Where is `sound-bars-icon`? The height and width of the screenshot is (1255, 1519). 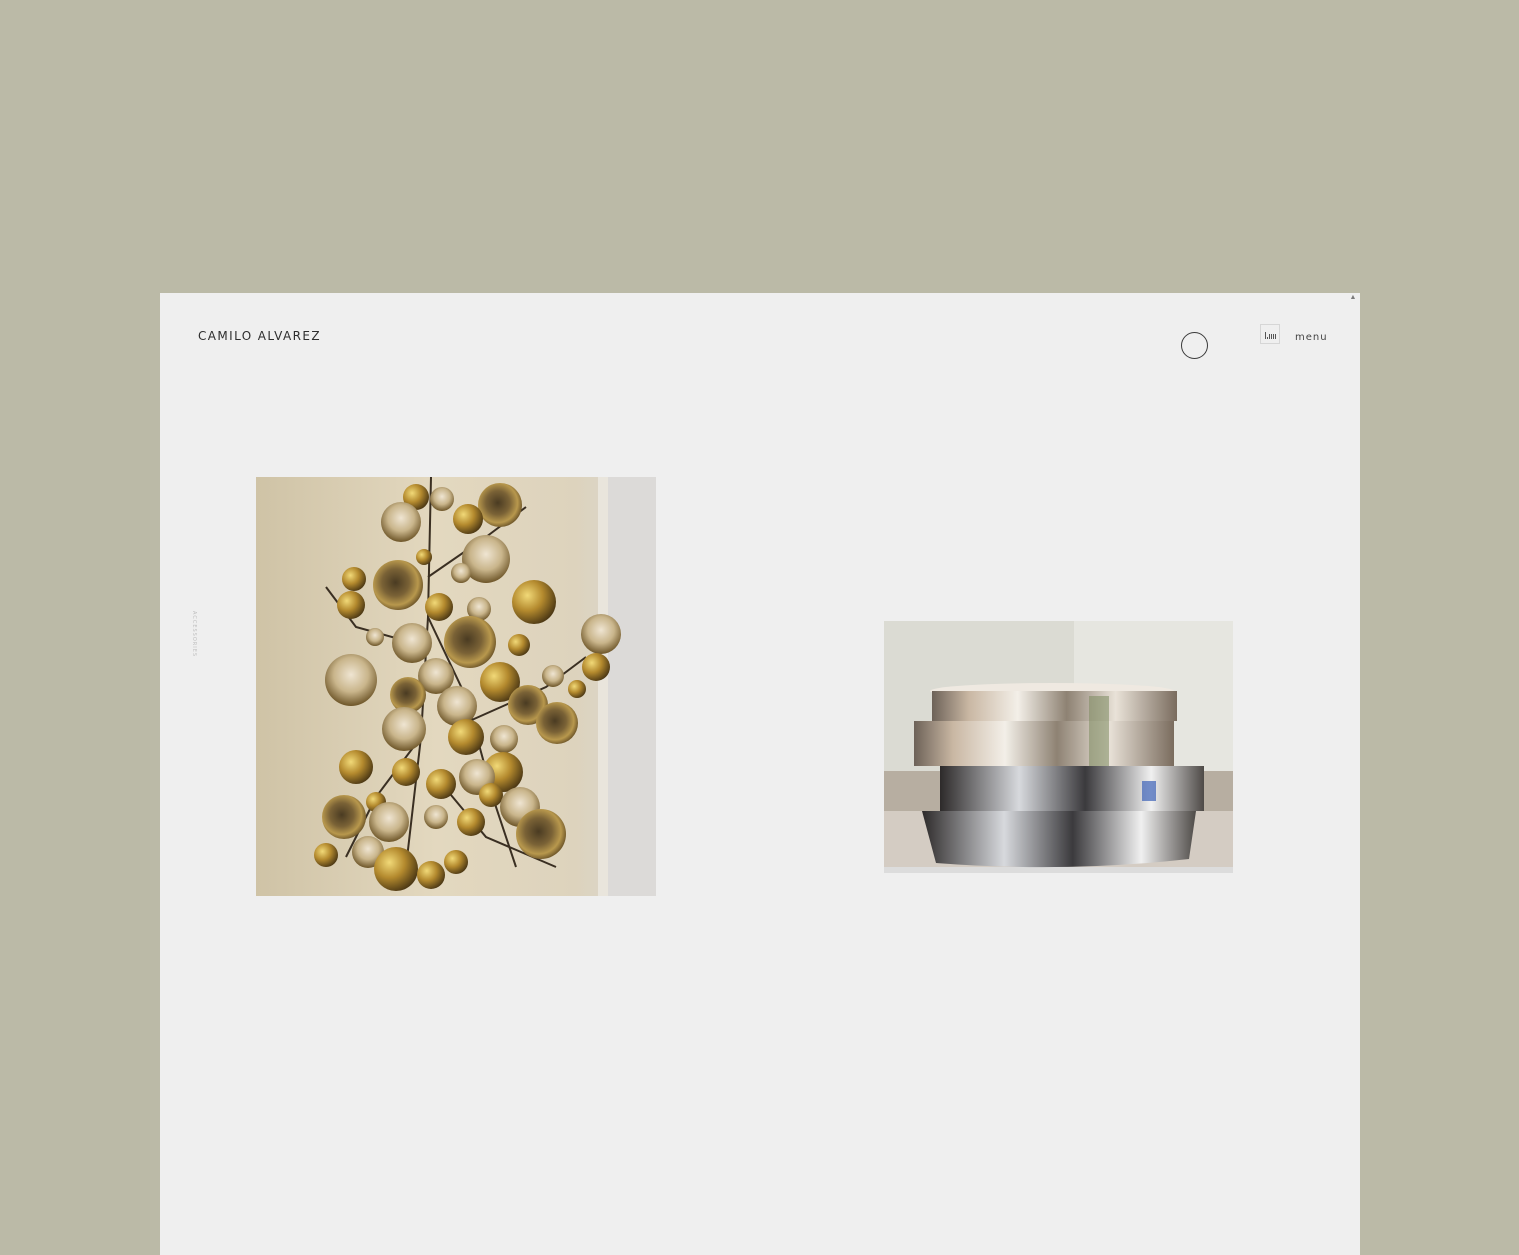 sound-bars-icon is located at coordinates (1270, 335).